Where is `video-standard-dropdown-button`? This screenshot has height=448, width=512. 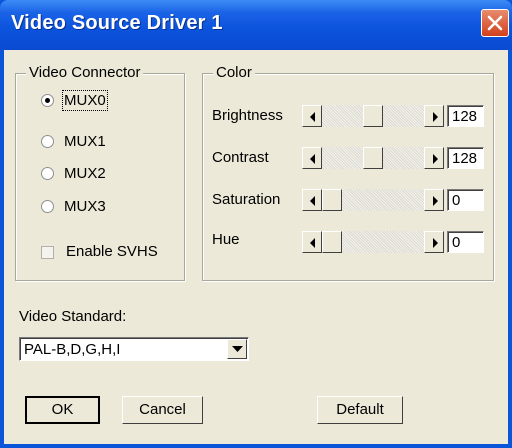 video-standard-dropdown-button is located at coordinates (237, 349).